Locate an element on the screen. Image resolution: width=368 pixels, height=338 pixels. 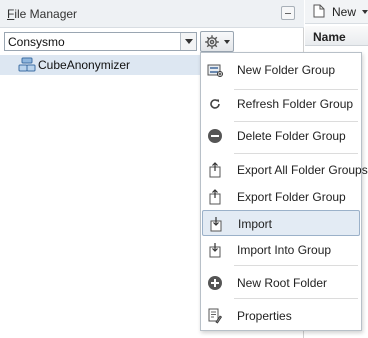
menu-item-label: Export Folder Group is located at coordinates (291, 197).